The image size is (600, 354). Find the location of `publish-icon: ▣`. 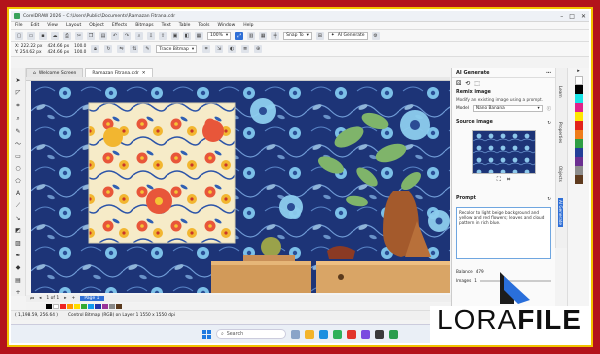

publish-icon: ▣ is located at coordinates (175, 35).